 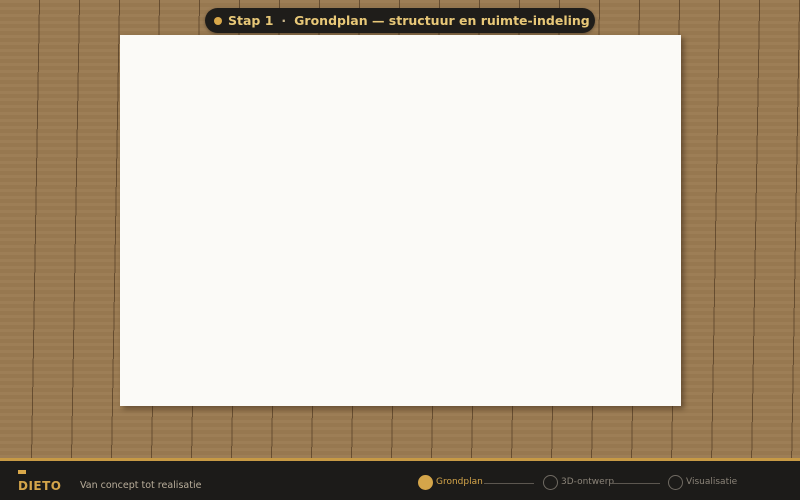 I want to click on step-number: Stap 1, so click(x=251, y=20).